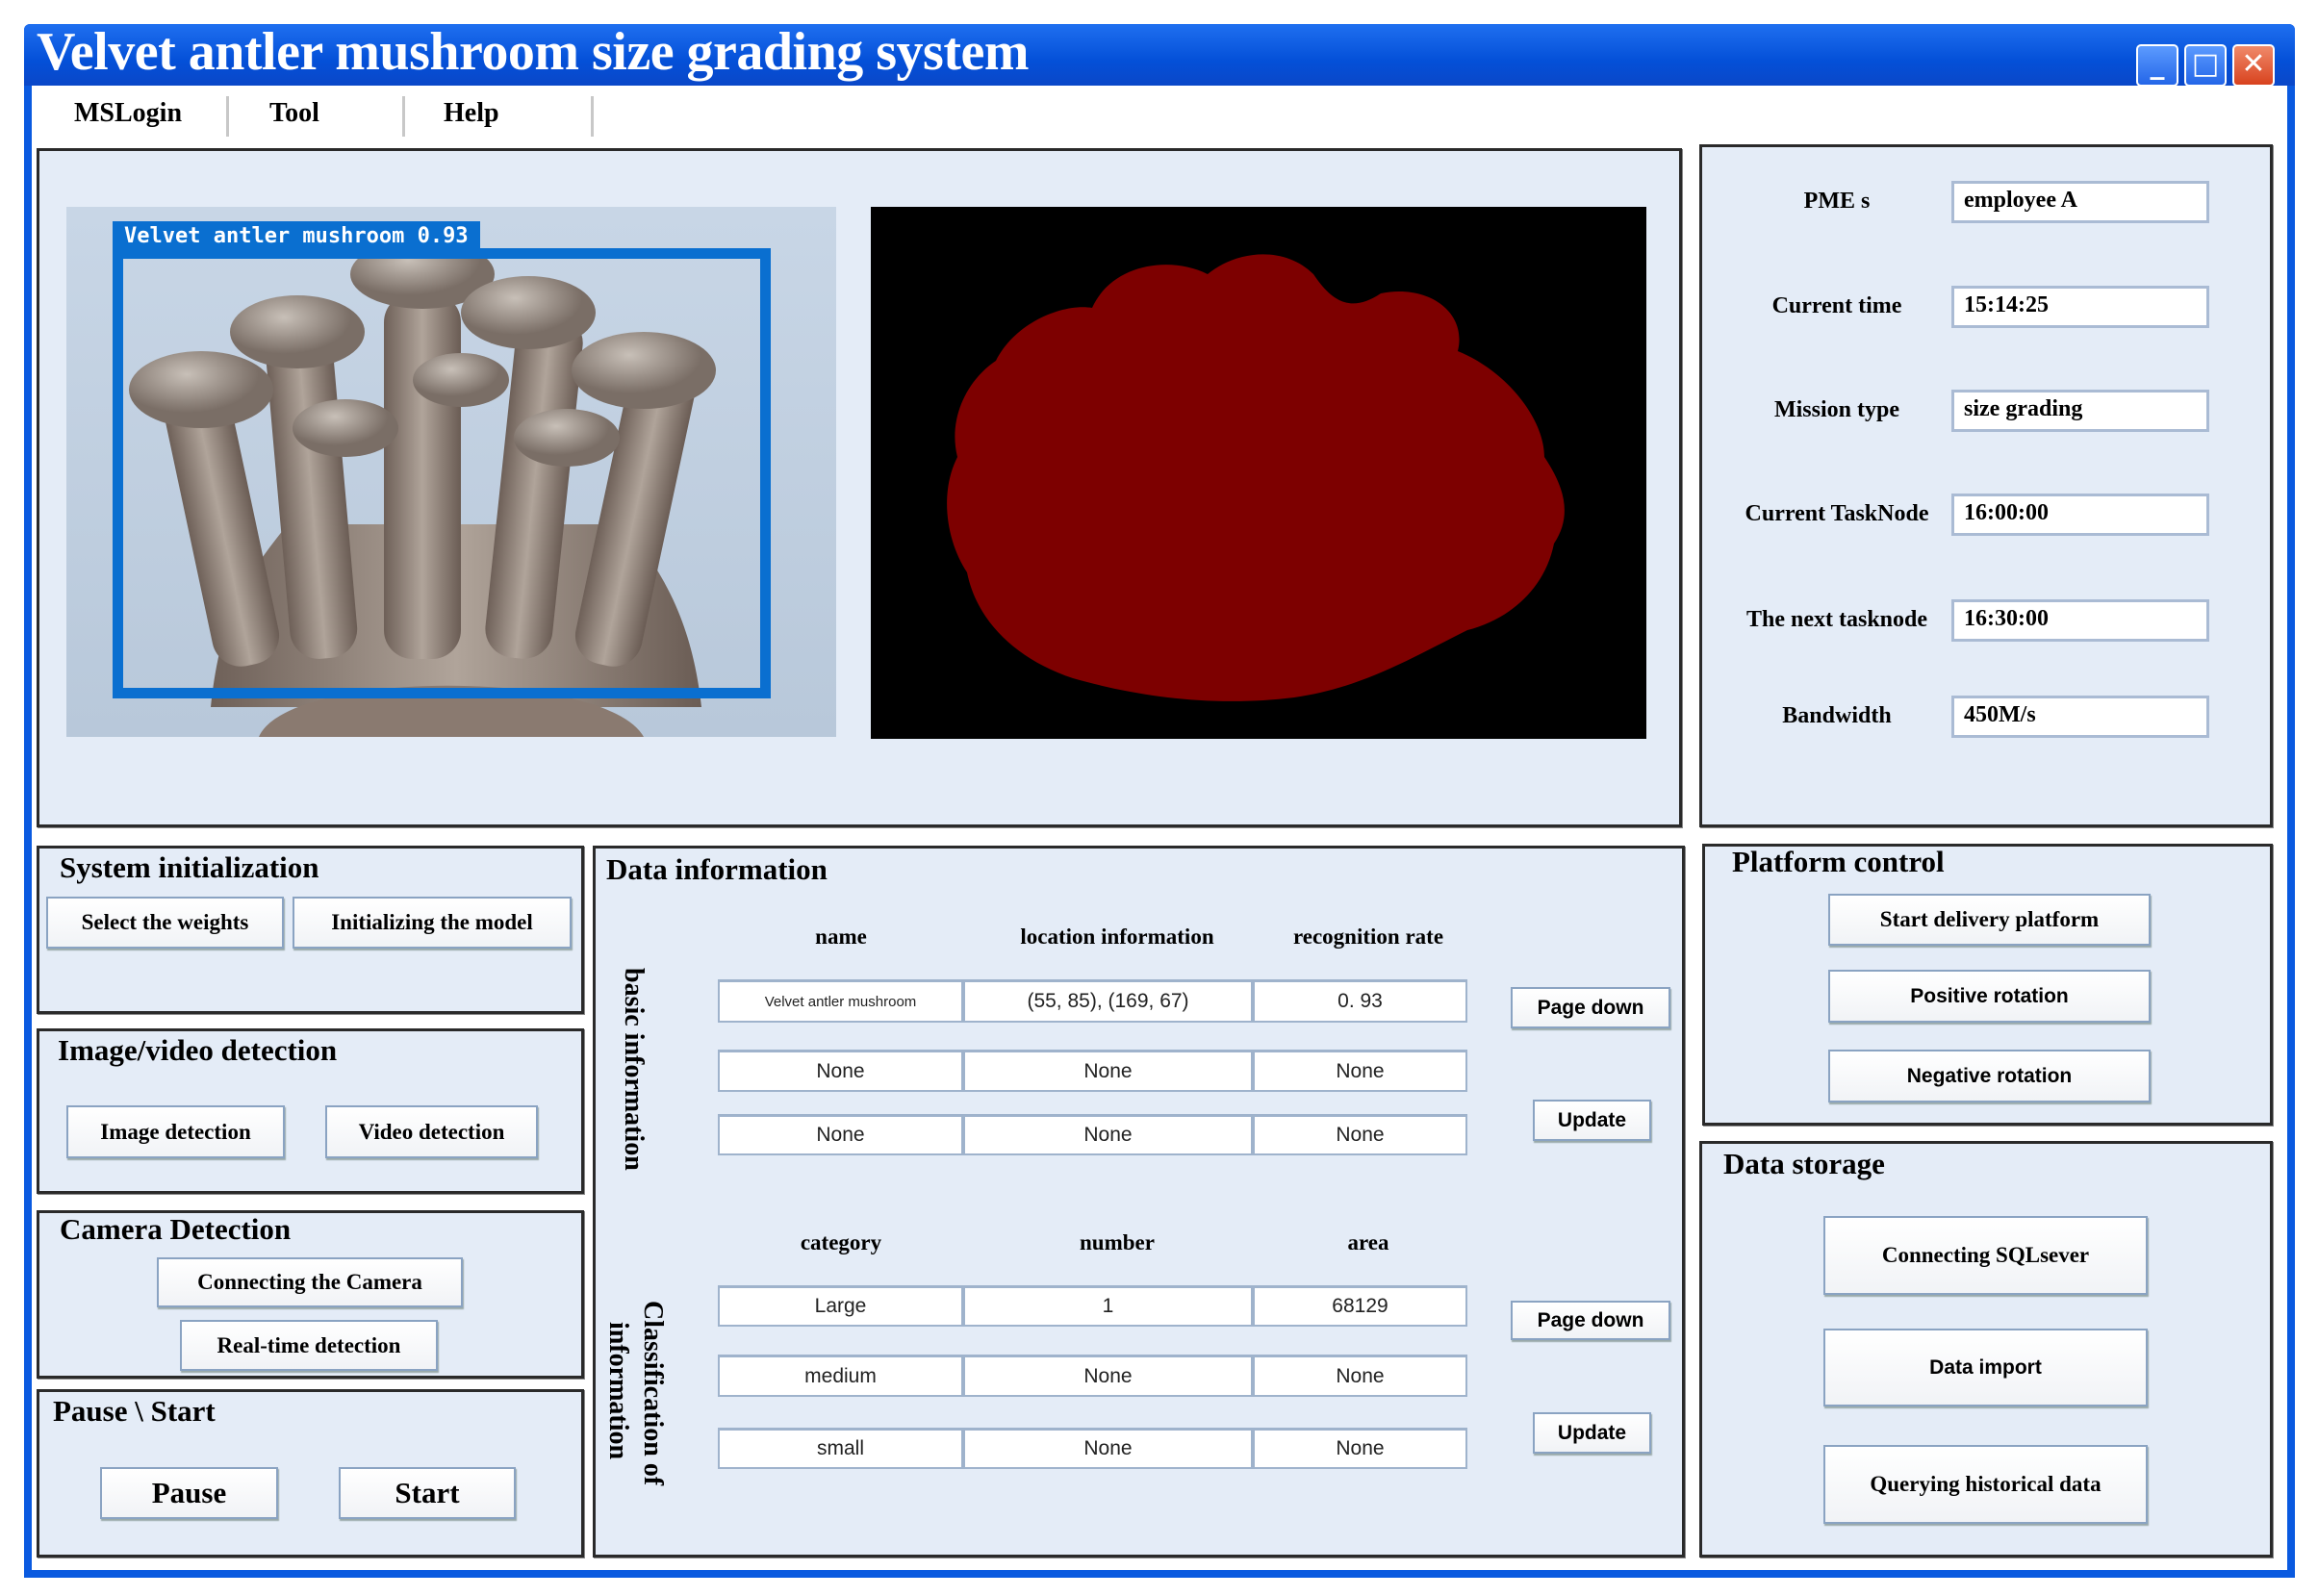 The height and width of the screenshot is (1596, 2318). I want to click on data-import-button: Data import, so click(1985, 1367).